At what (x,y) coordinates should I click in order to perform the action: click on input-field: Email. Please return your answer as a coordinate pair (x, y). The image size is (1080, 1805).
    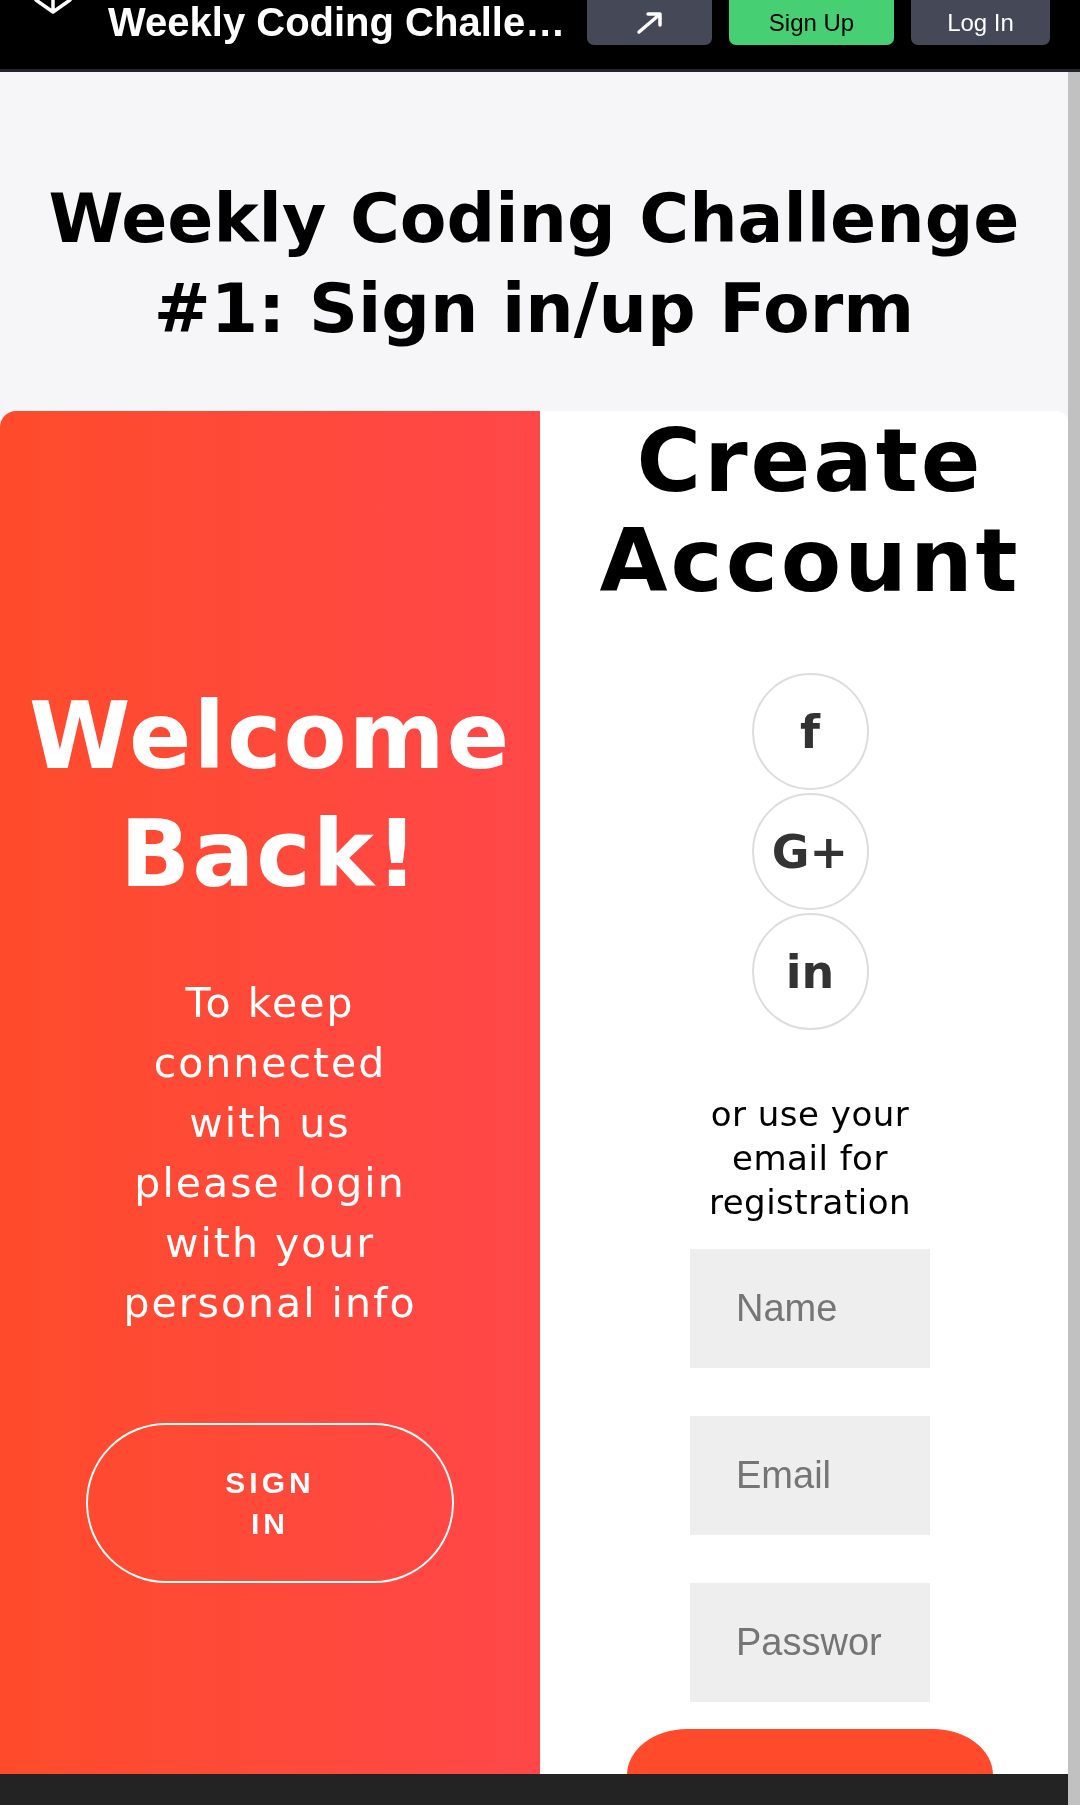
    Looking at the image, I should click on (810, 1475).